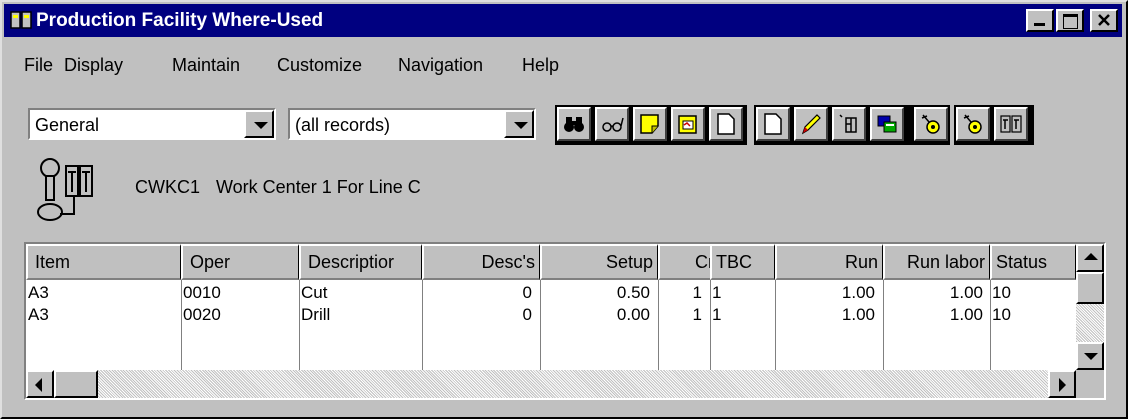  I want to click on cell-setup: 0.50, so click(595, 293).